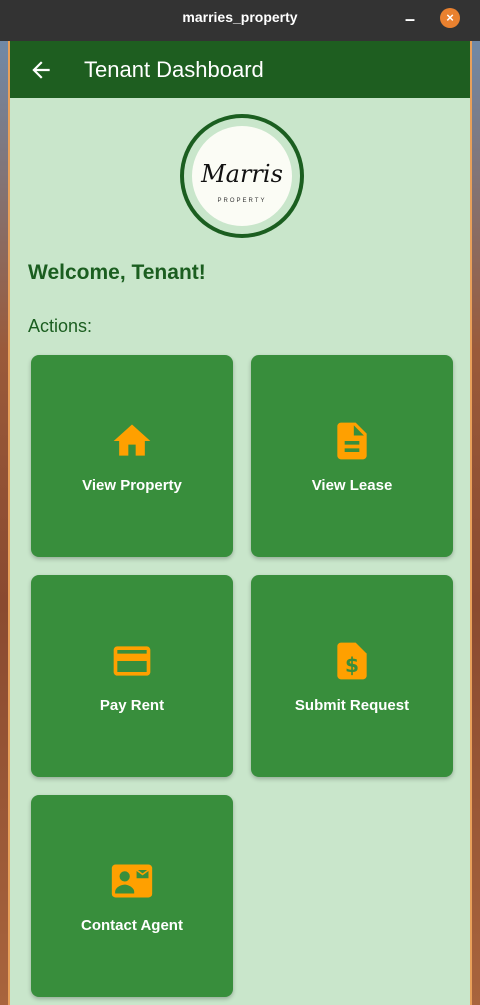 The width and height of the screenshot is (480, 1005). I want to click on card-label: View Lease, so click(352, 485).